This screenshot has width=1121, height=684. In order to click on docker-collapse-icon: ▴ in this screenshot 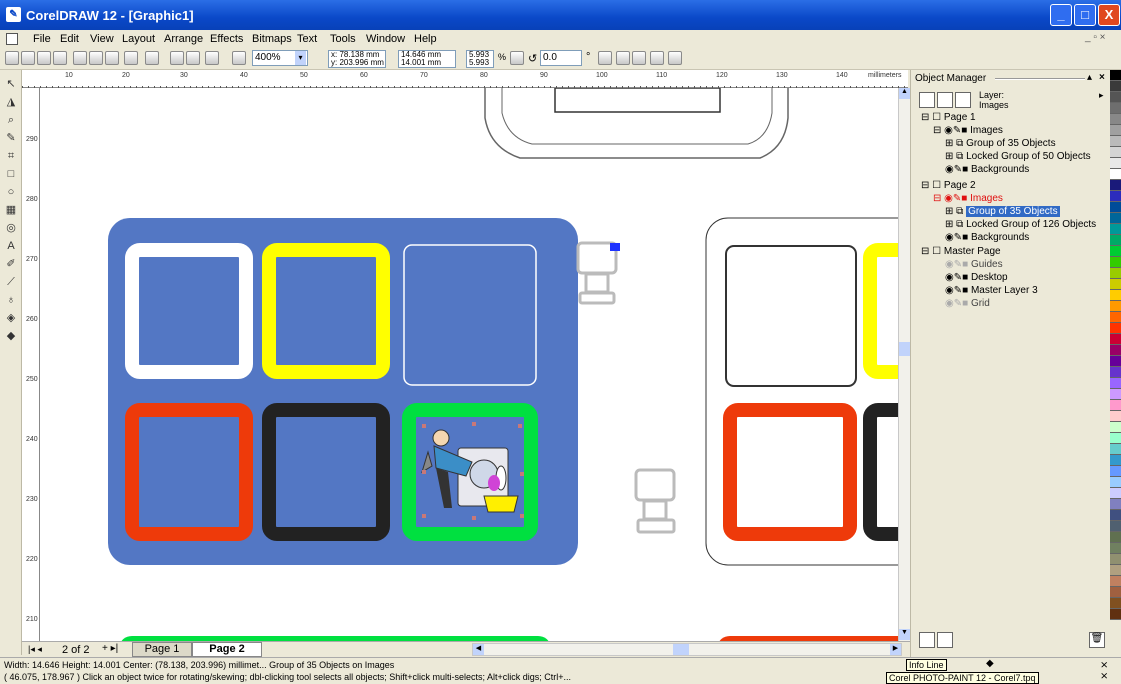, I will do `click(1089, 77)`.